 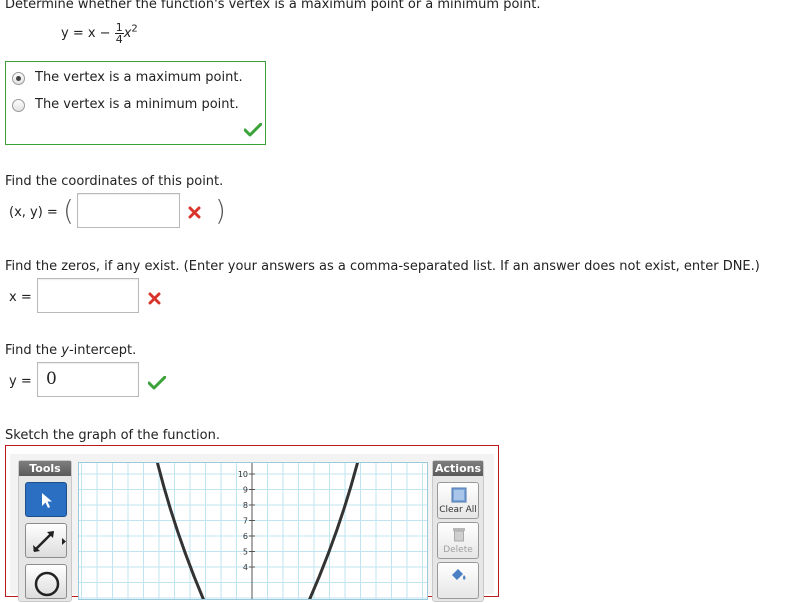 I want to click on y-tick-label: 10, so click(x=243, y=474).